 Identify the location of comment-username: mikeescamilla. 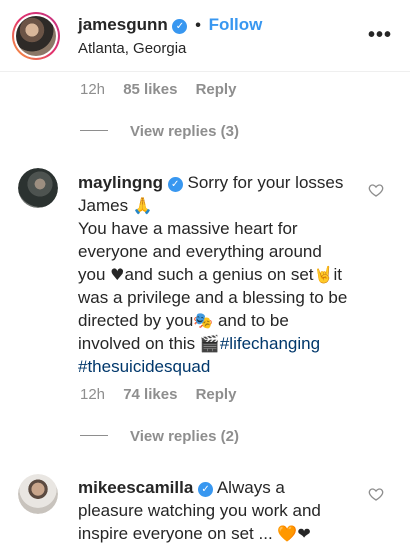
(135, 487).